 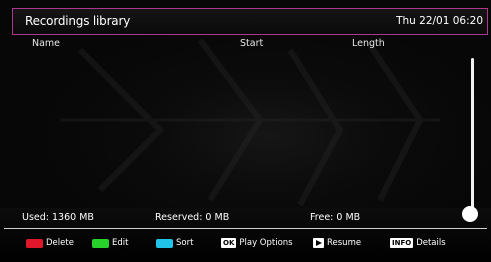 What do you see at coordinates (439, 21) in the screenshot?
I see `date-time: Thu 22/01 06:20` at bounding box center [439, 21].